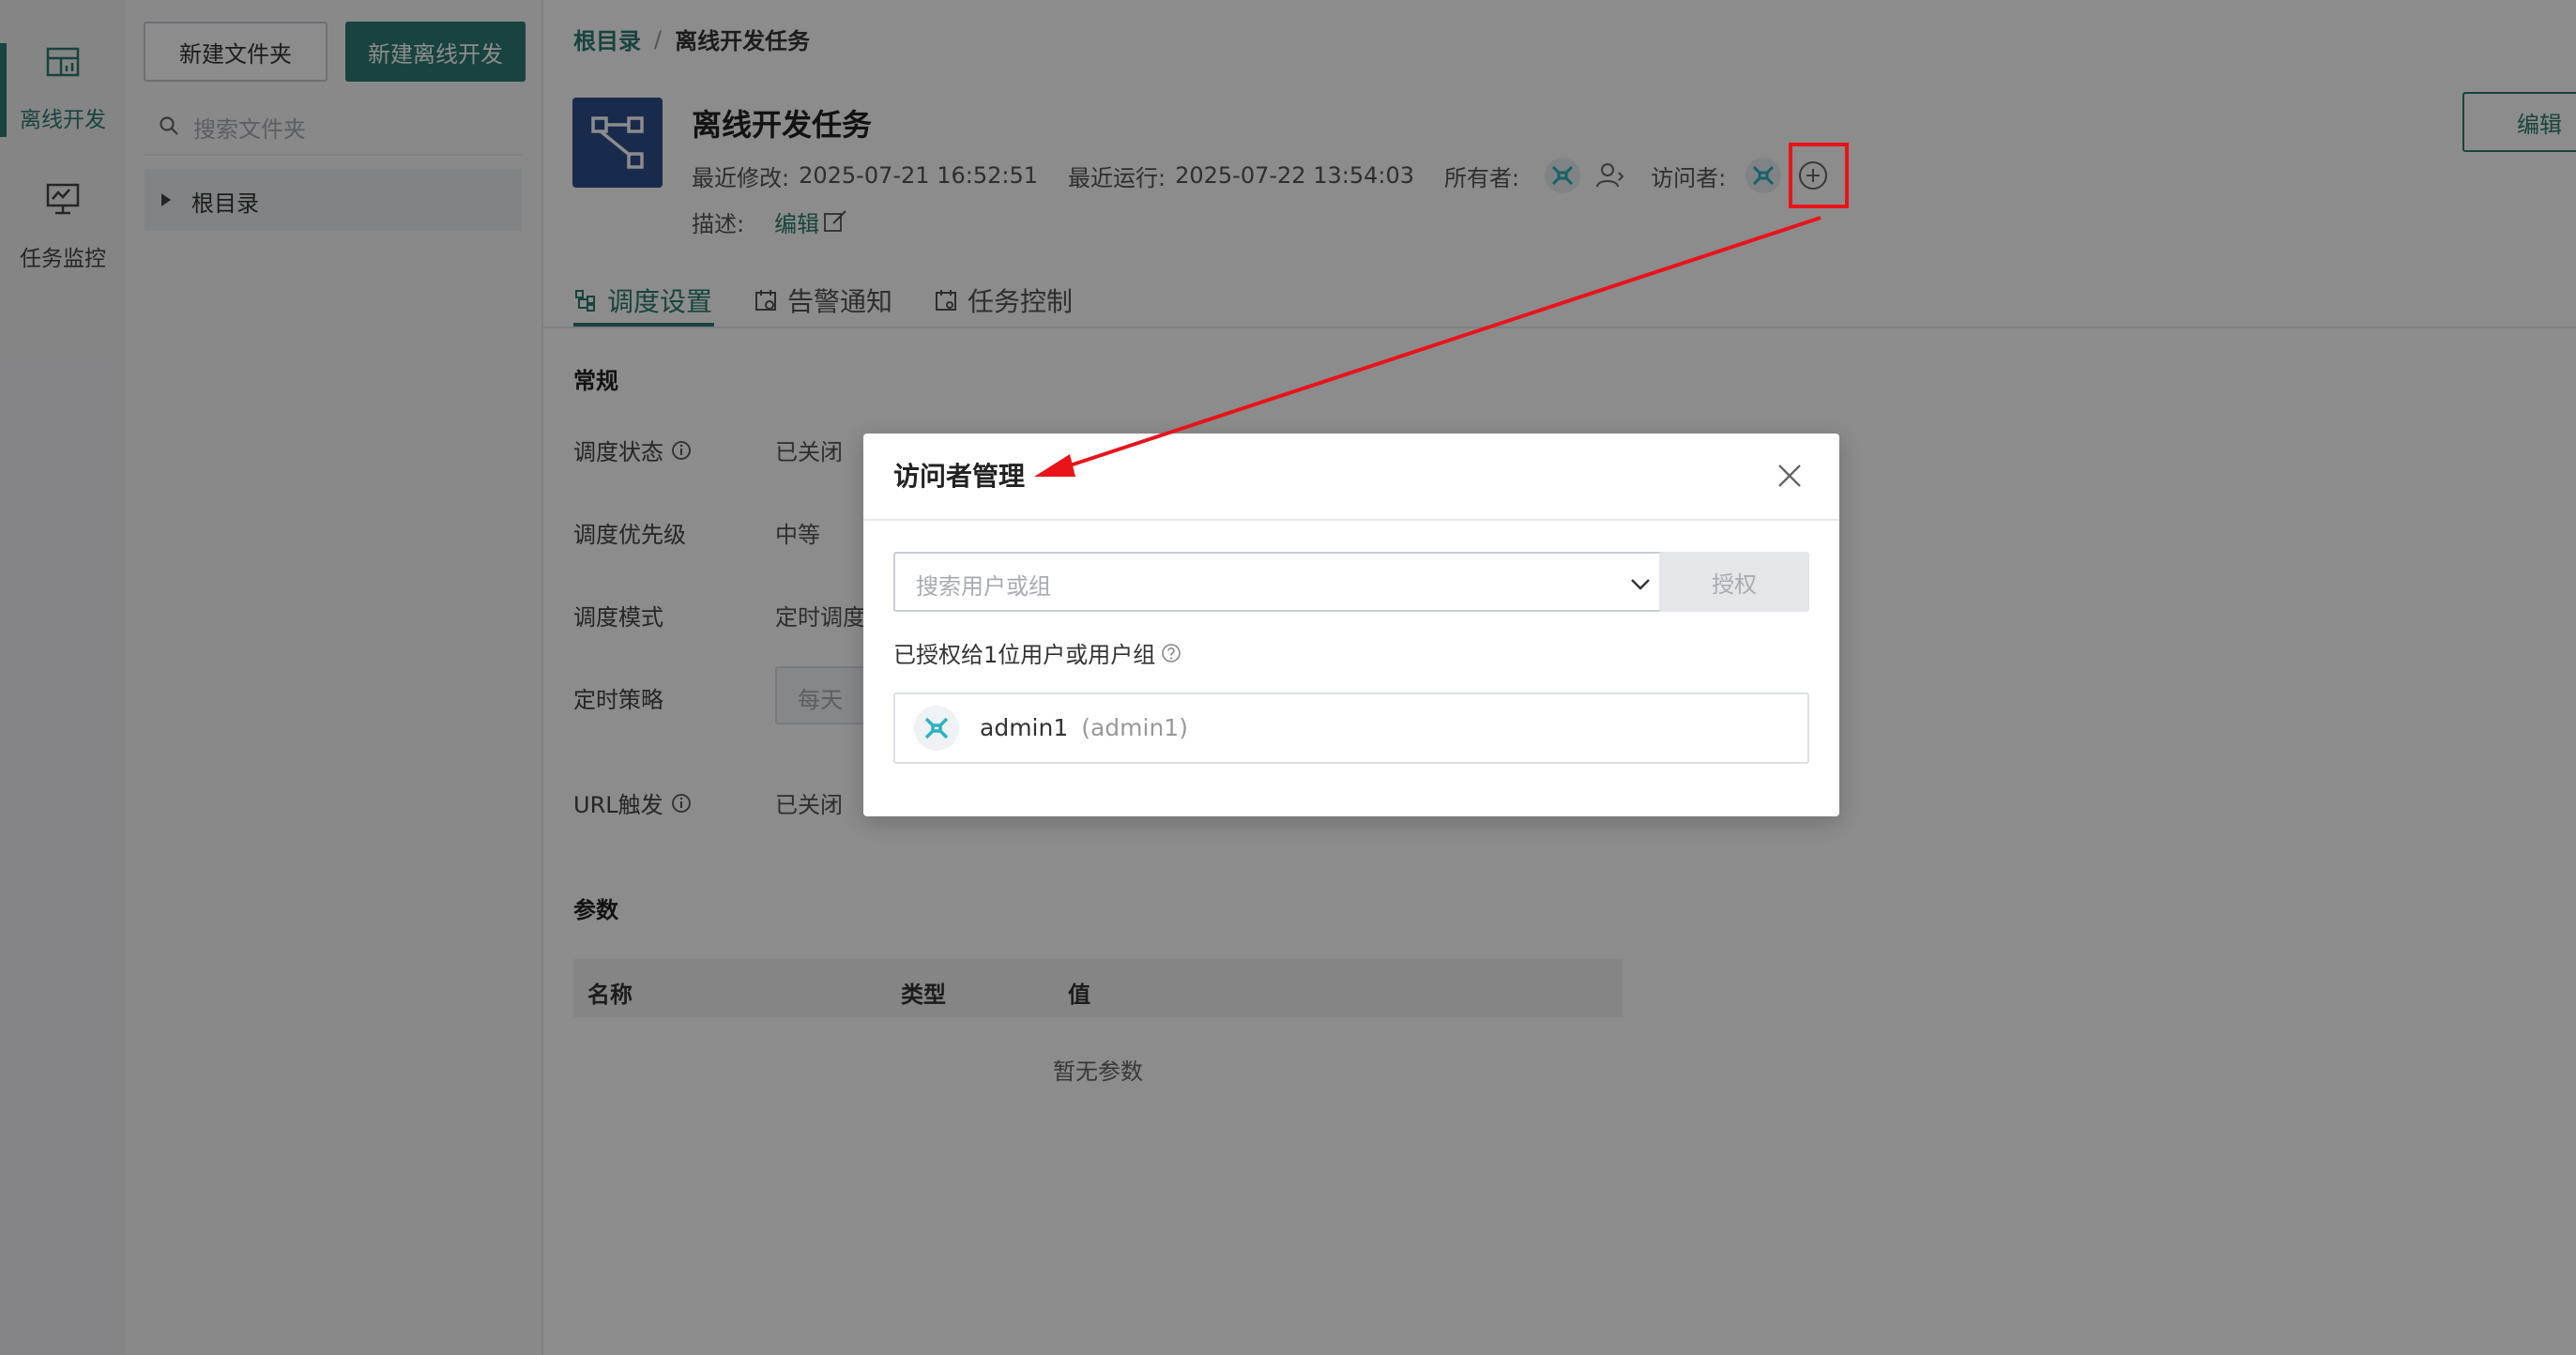  Describe the element at coordinates (983, 586) in the screenshot. I see `search-placeholder: 搜索用户或组` at that location.